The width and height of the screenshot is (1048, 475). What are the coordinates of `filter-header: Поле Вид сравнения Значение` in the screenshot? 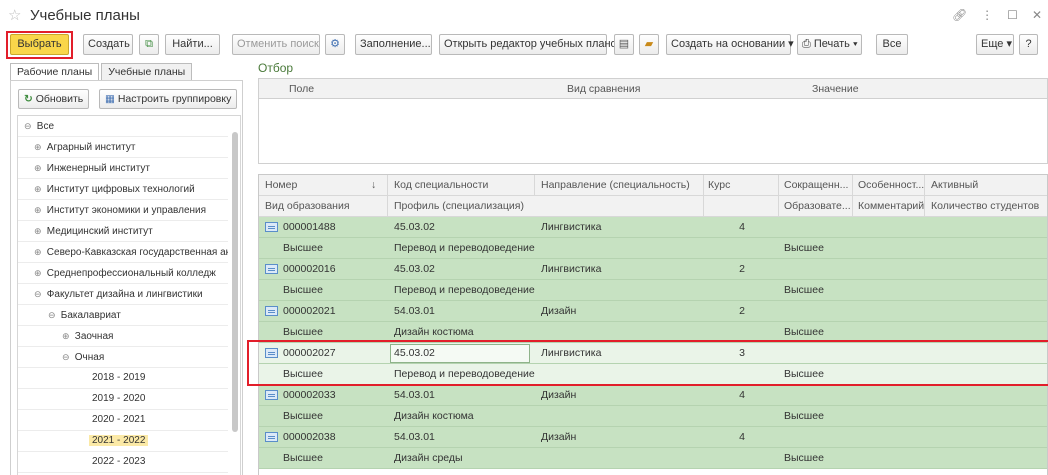 It's located at (653, 89).